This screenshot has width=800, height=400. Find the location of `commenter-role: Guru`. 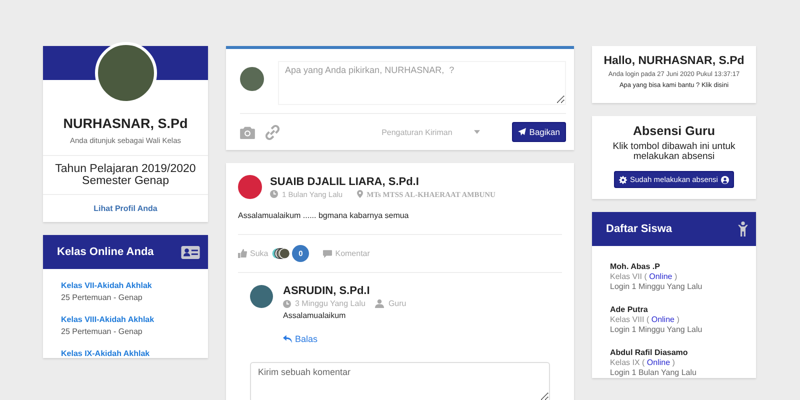

commenter-role: Guru is located at coordinates (397, 303).